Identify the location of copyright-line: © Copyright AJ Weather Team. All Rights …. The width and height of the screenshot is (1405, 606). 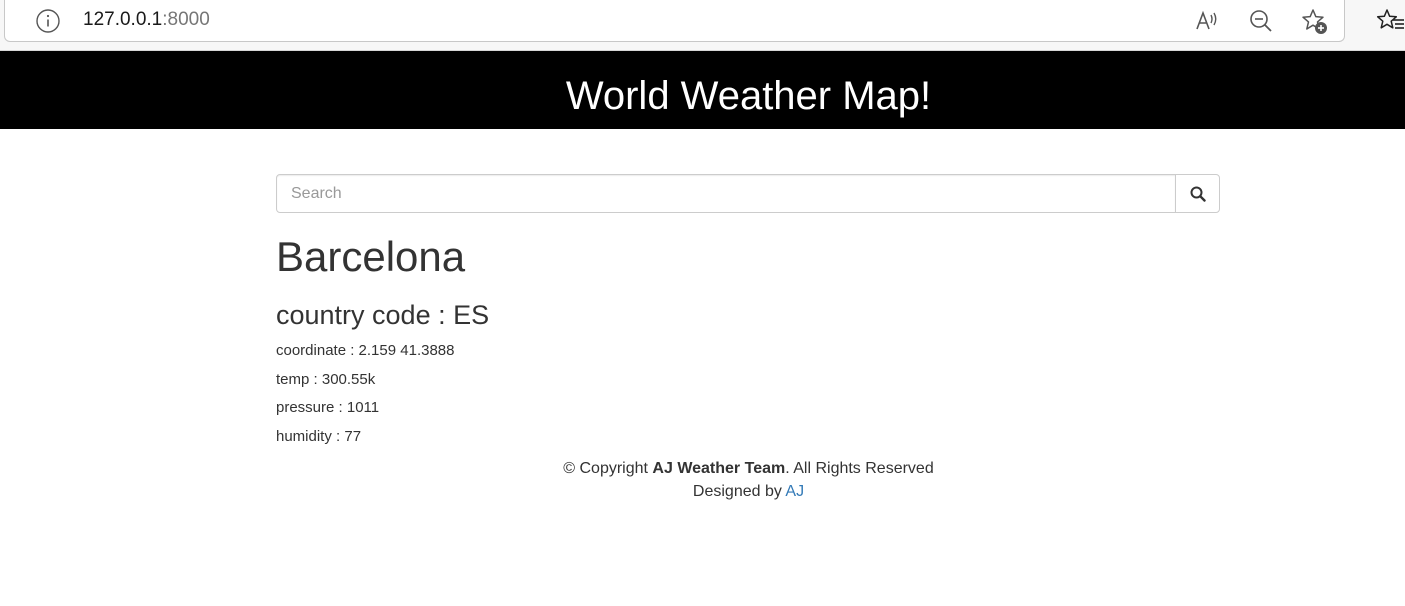
(702, 468).